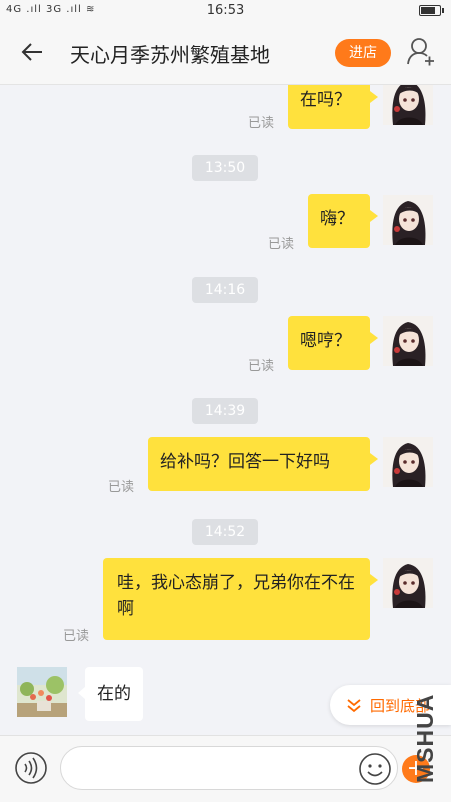 The image size is (451, 802). I want to click on chat-header: 天心月季苏州繁殖基地 进店, so click(225, 53).